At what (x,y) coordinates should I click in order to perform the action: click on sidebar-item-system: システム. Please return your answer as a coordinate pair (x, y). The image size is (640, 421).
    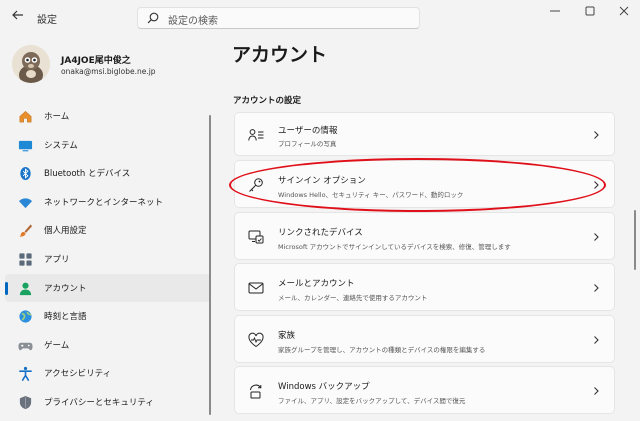
    Looking at the image, I should click on (108, 145).